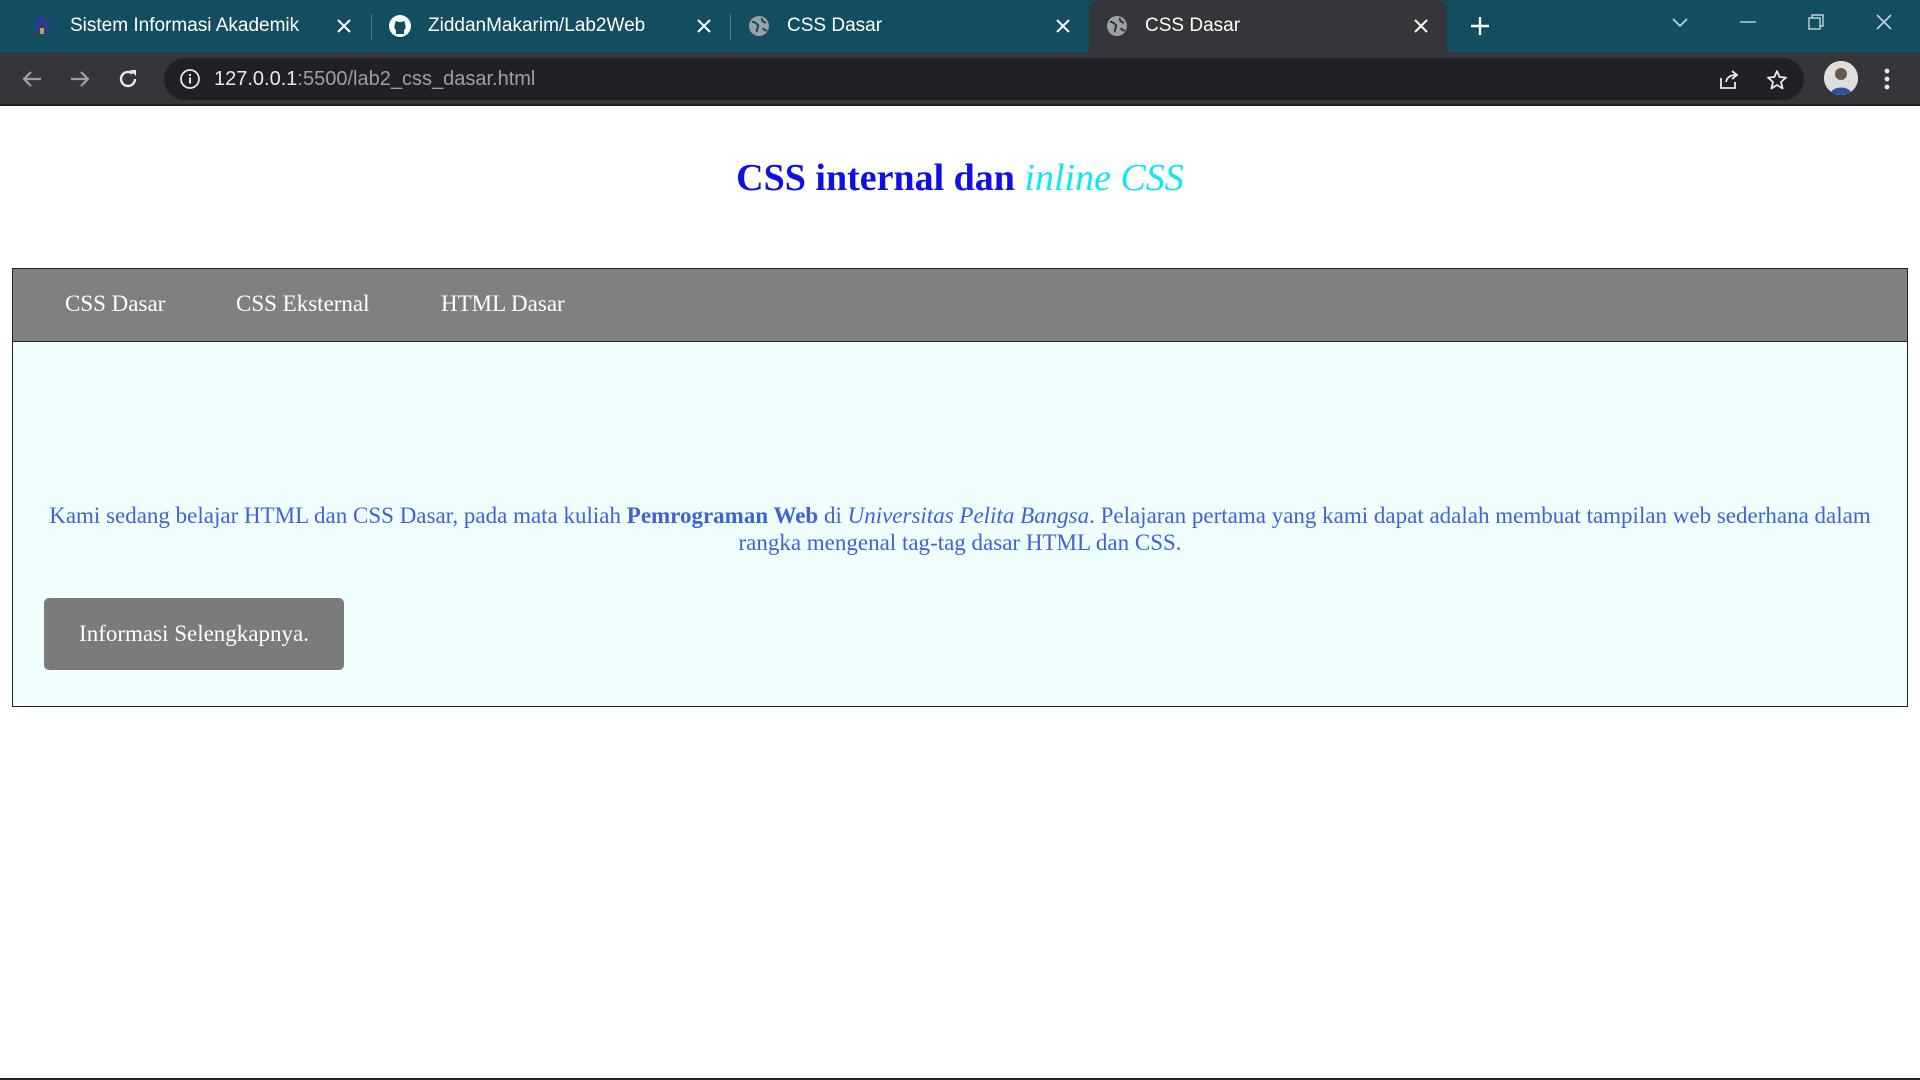 The image size is (1920, 1080). Describe the element at coordinates (984, 79) in the screenshot. I see `address-bar: 127.0.0.1:5500/lab2_css_dasar.html` at that location.